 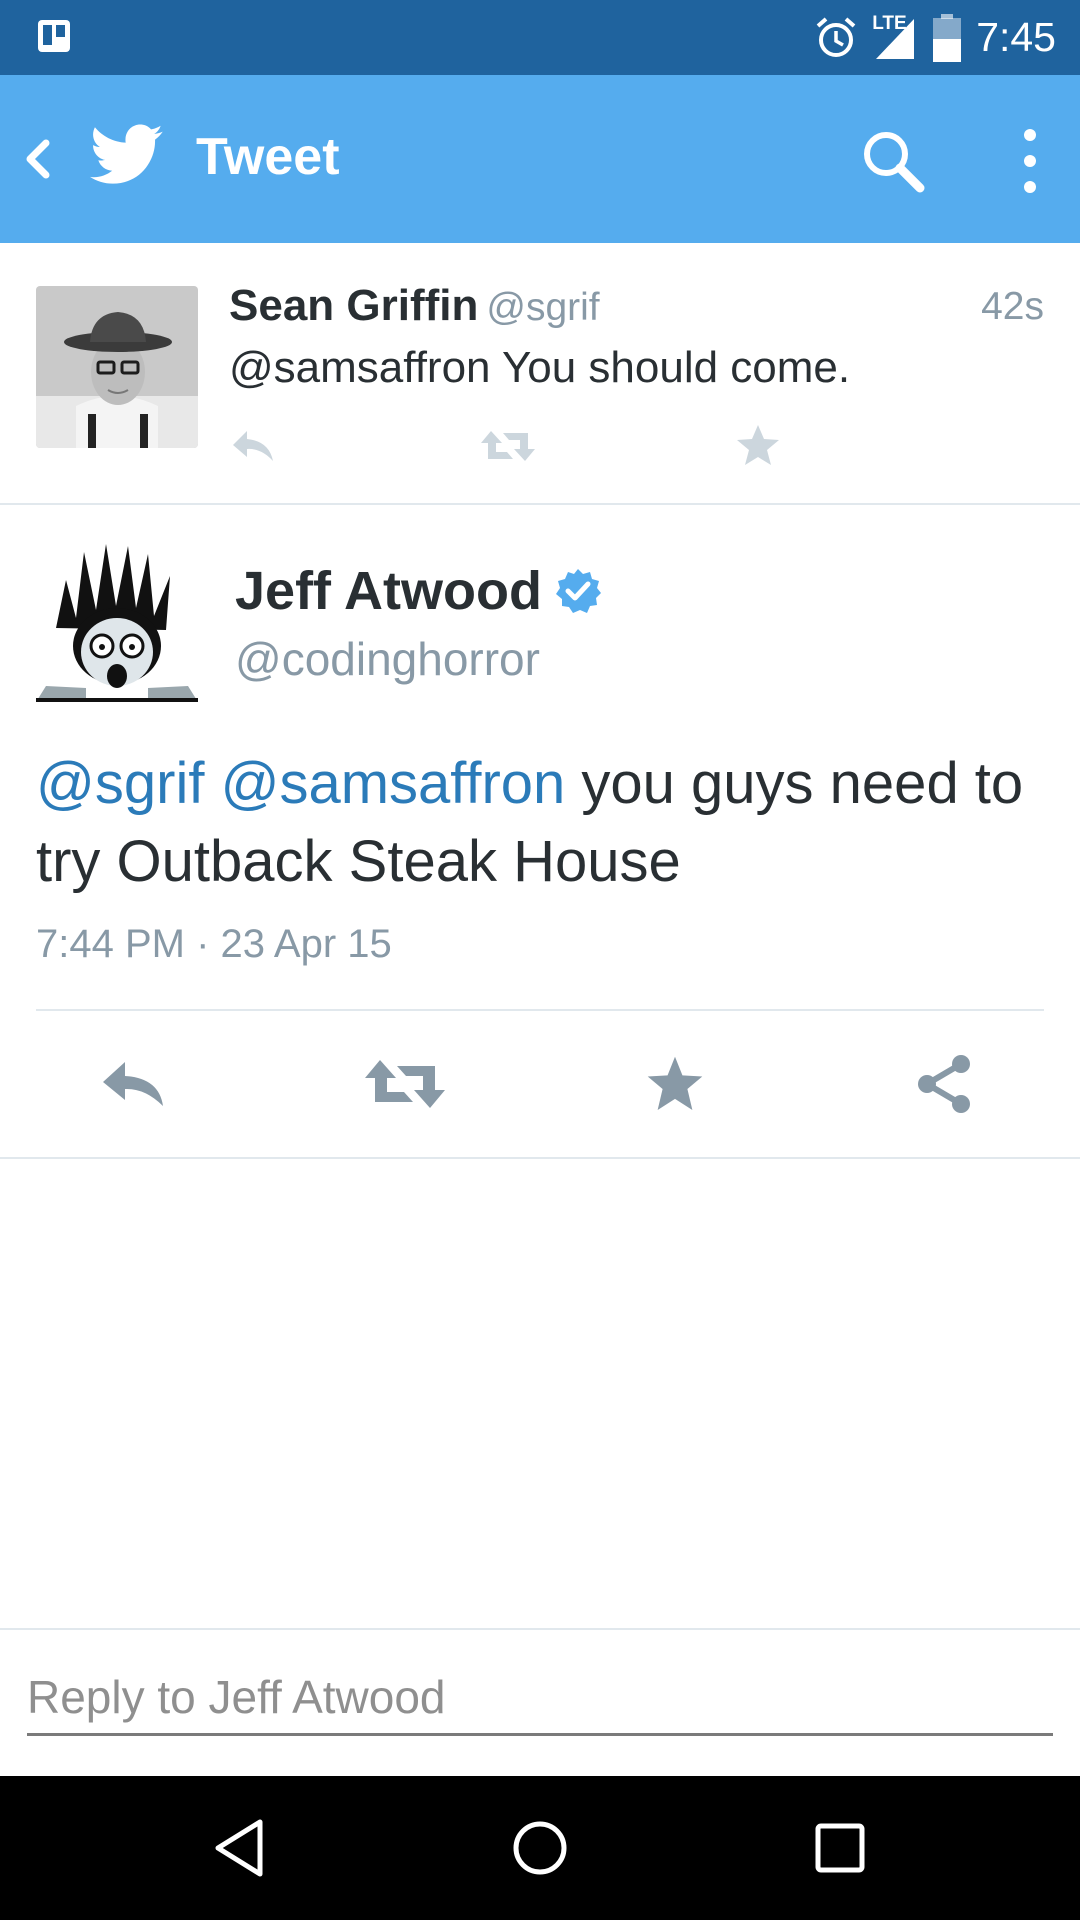 I want to click on reply-bar, so click(x=540, y=1702).